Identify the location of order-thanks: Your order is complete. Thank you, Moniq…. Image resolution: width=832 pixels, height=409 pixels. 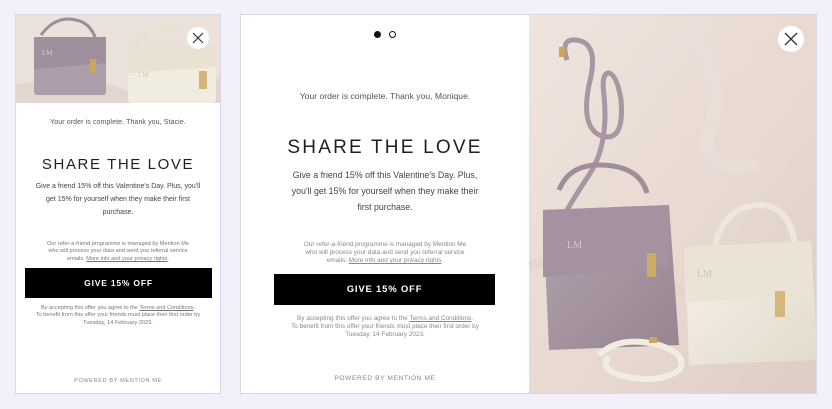
(385, 96).